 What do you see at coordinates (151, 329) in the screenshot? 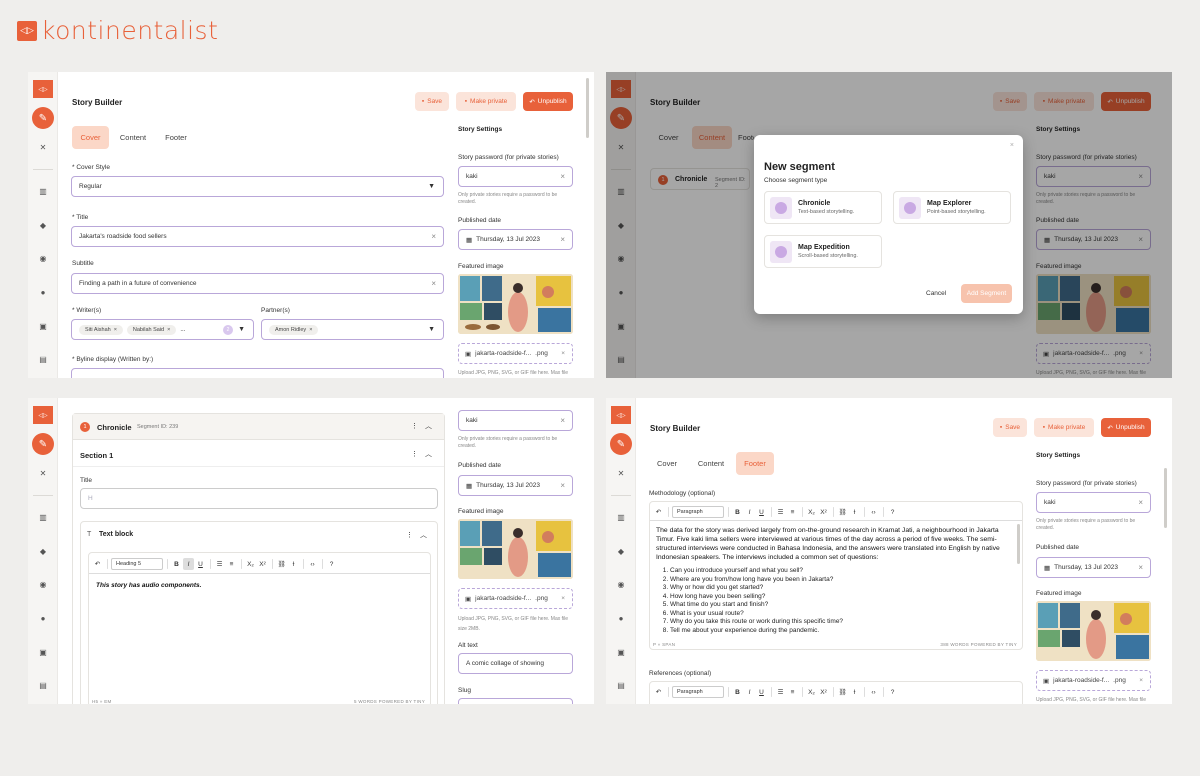
I see `writer-chip: Nabilah Said ×` at bounding box center [151, 329].